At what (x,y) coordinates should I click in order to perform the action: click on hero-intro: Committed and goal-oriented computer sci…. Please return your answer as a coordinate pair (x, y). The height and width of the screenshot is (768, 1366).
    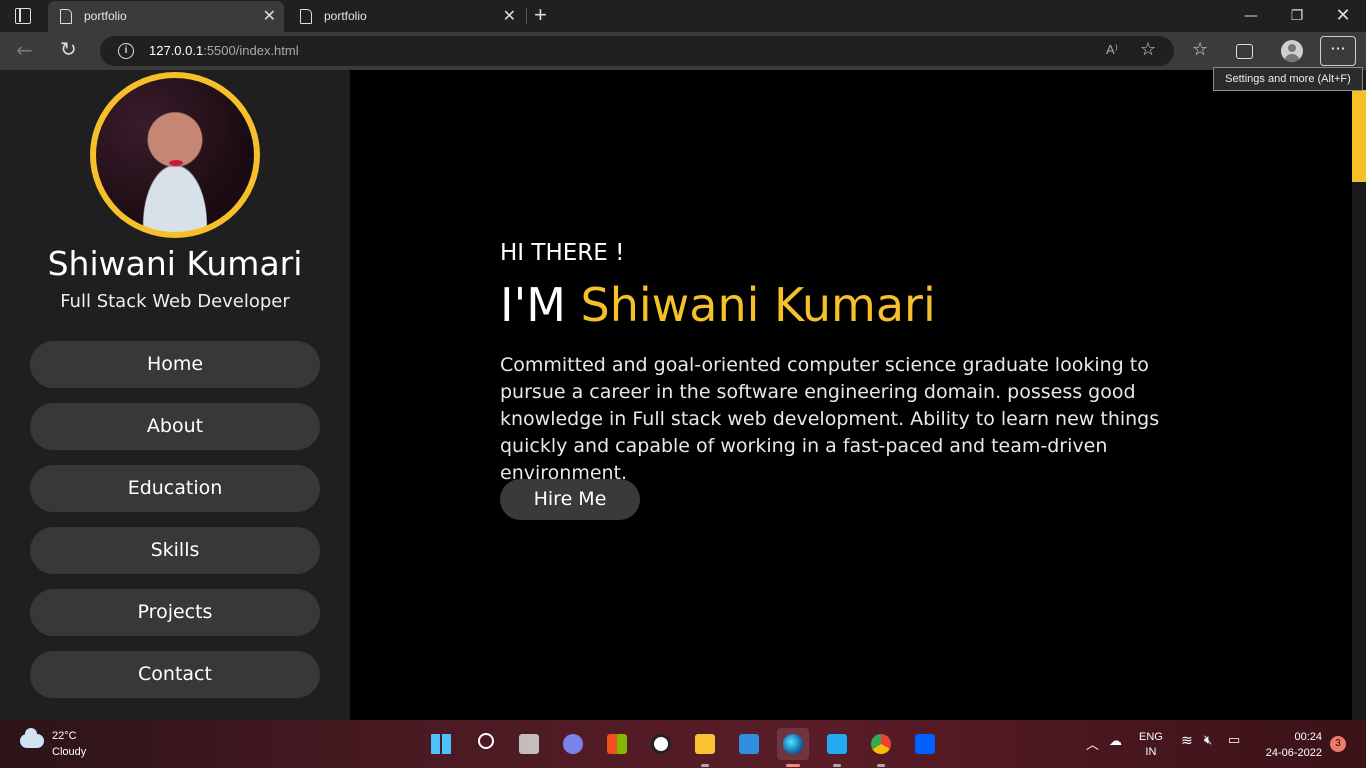
    Looking at the image, I should click on (830, 419).